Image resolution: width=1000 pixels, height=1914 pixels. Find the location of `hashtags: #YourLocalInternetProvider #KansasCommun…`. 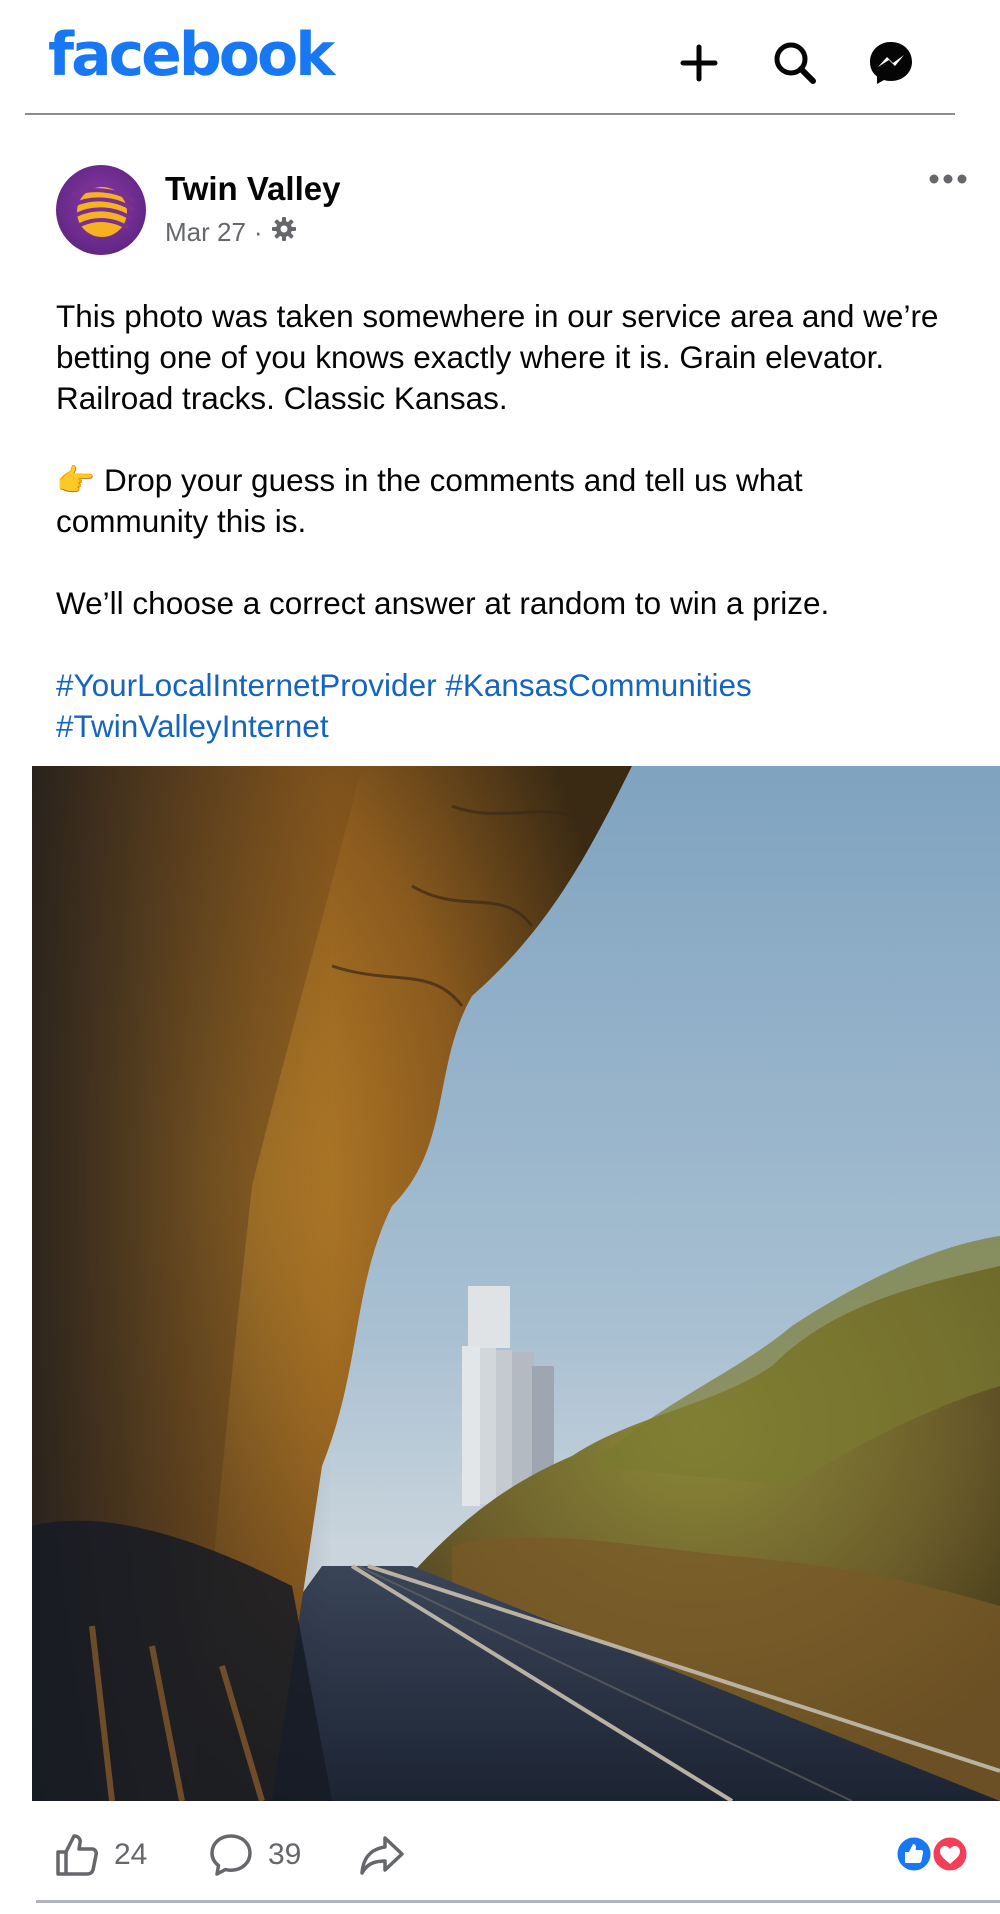

hashtags: #YourLocalInternetProvider #KansasCommun… is located at coordinates (506, 706).